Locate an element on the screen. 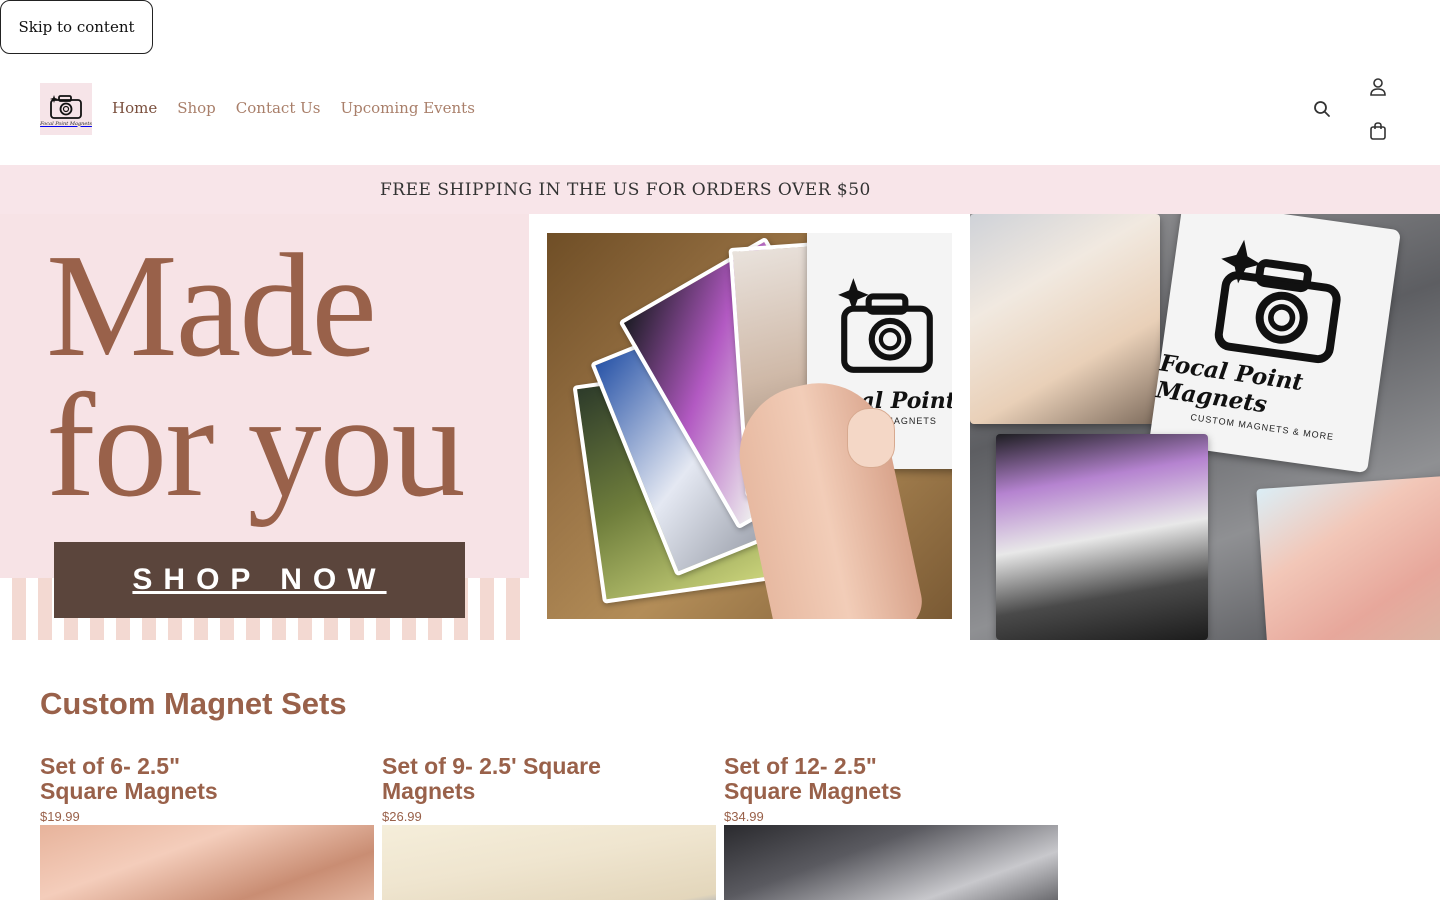 This screenshot has width=1440, height=900. account-icon is located at coordinates (1378, 87).